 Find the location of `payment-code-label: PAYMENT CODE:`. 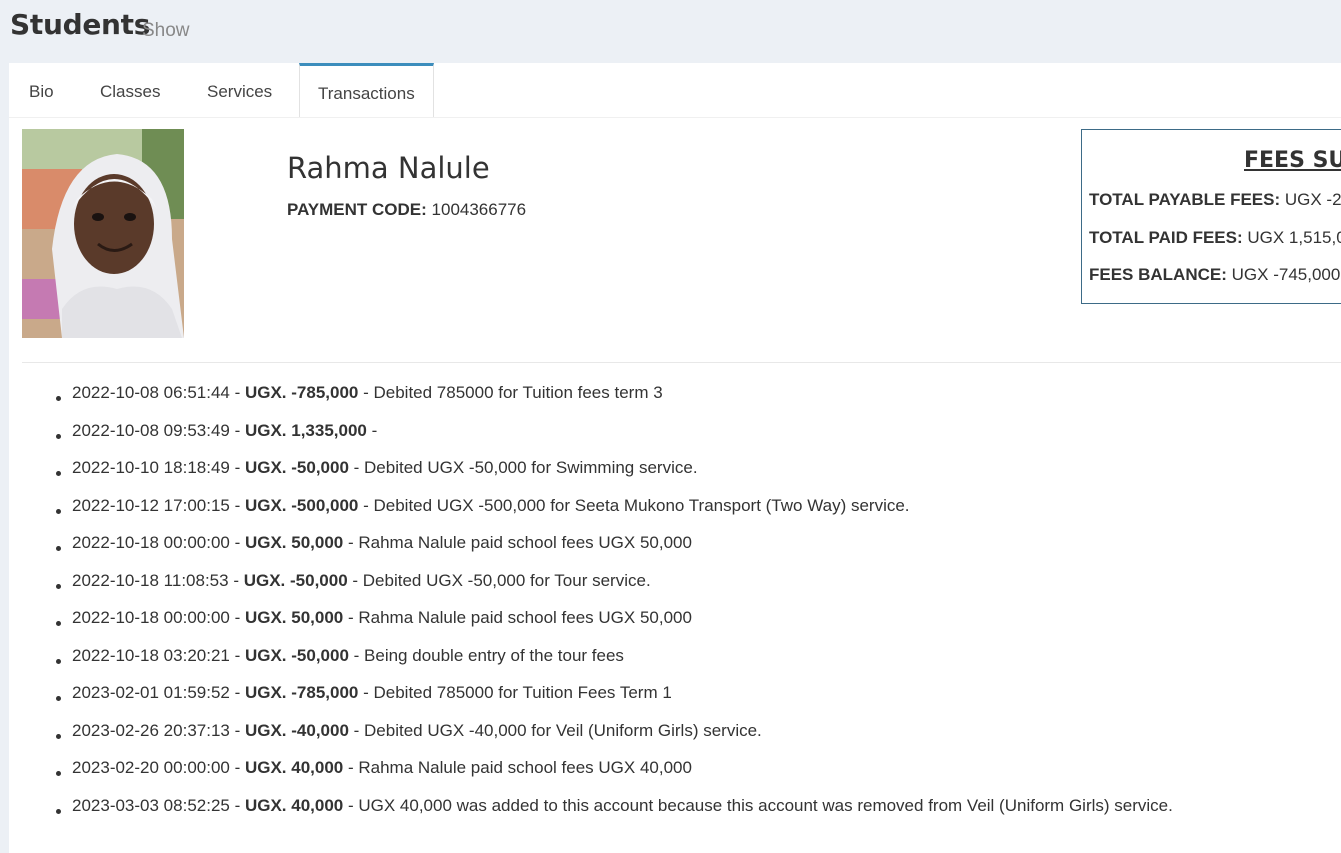

payment-code-label: PAYMENT CODE: is located at coordinates (357, 209).